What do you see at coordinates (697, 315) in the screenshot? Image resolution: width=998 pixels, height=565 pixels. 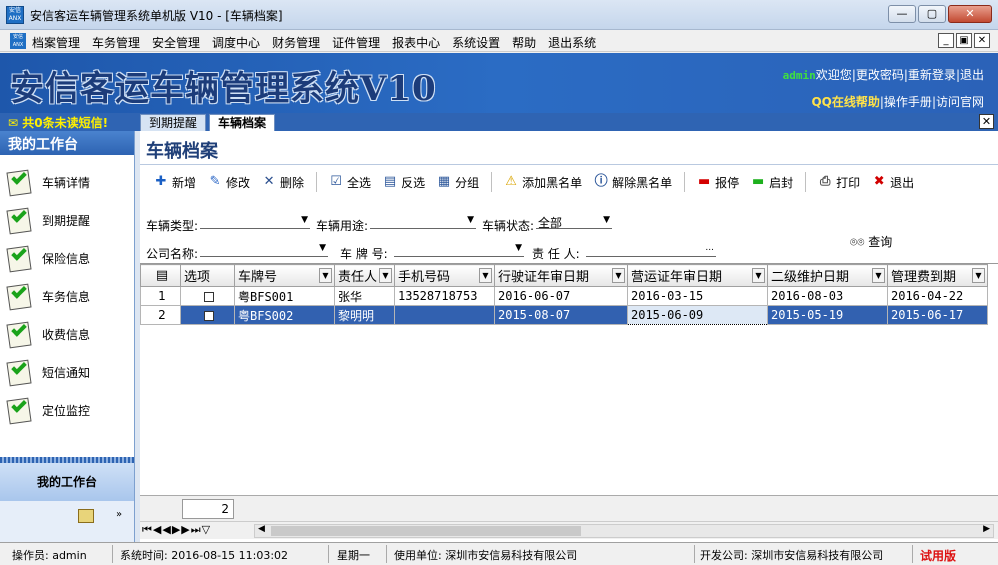 I see `cell-operation-review: 2015-06-09` at bounding box center [697, 315].